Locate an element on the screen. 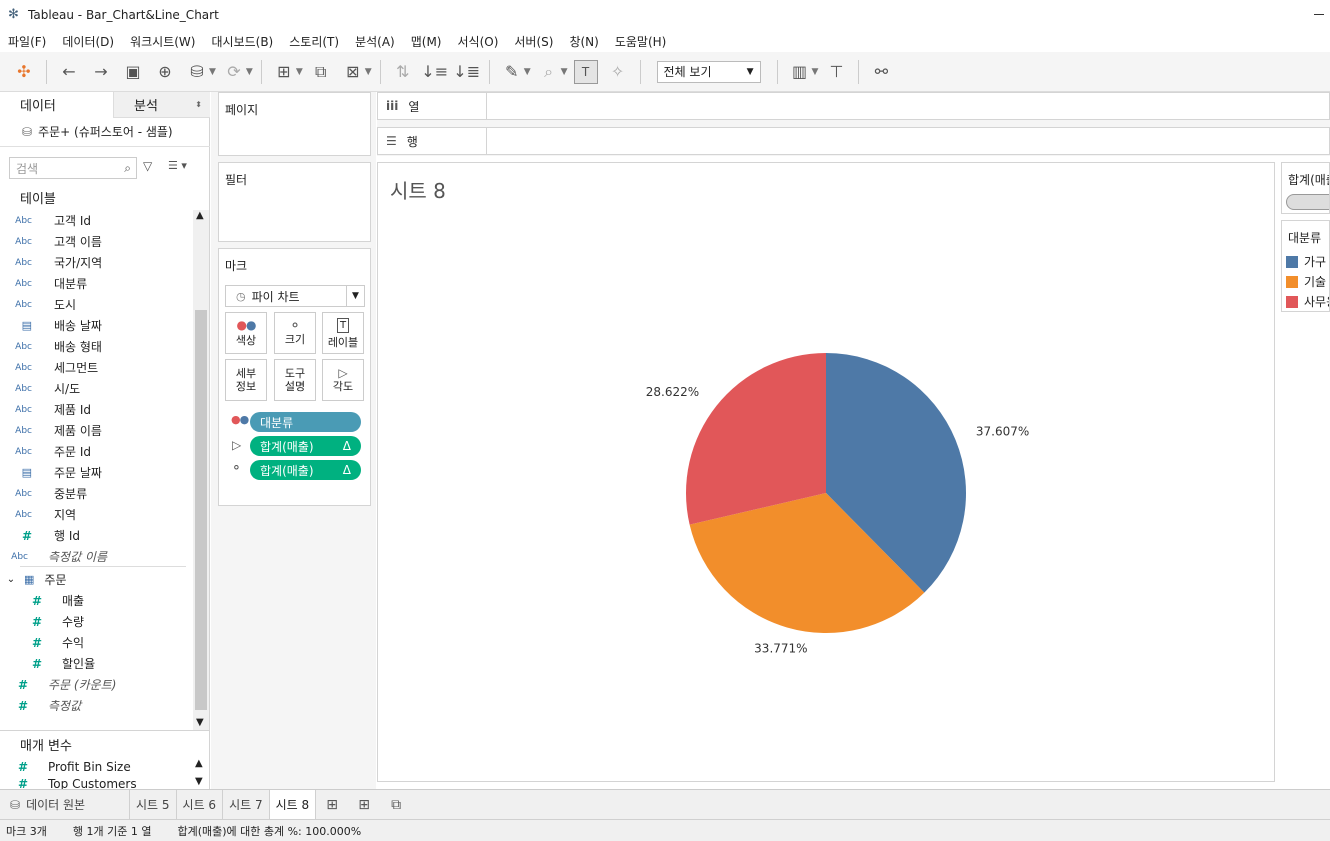 This screenshot has height=841, width=1330. duplicate-sheet-icon: ⧉ is located at coordinates (321, 72).